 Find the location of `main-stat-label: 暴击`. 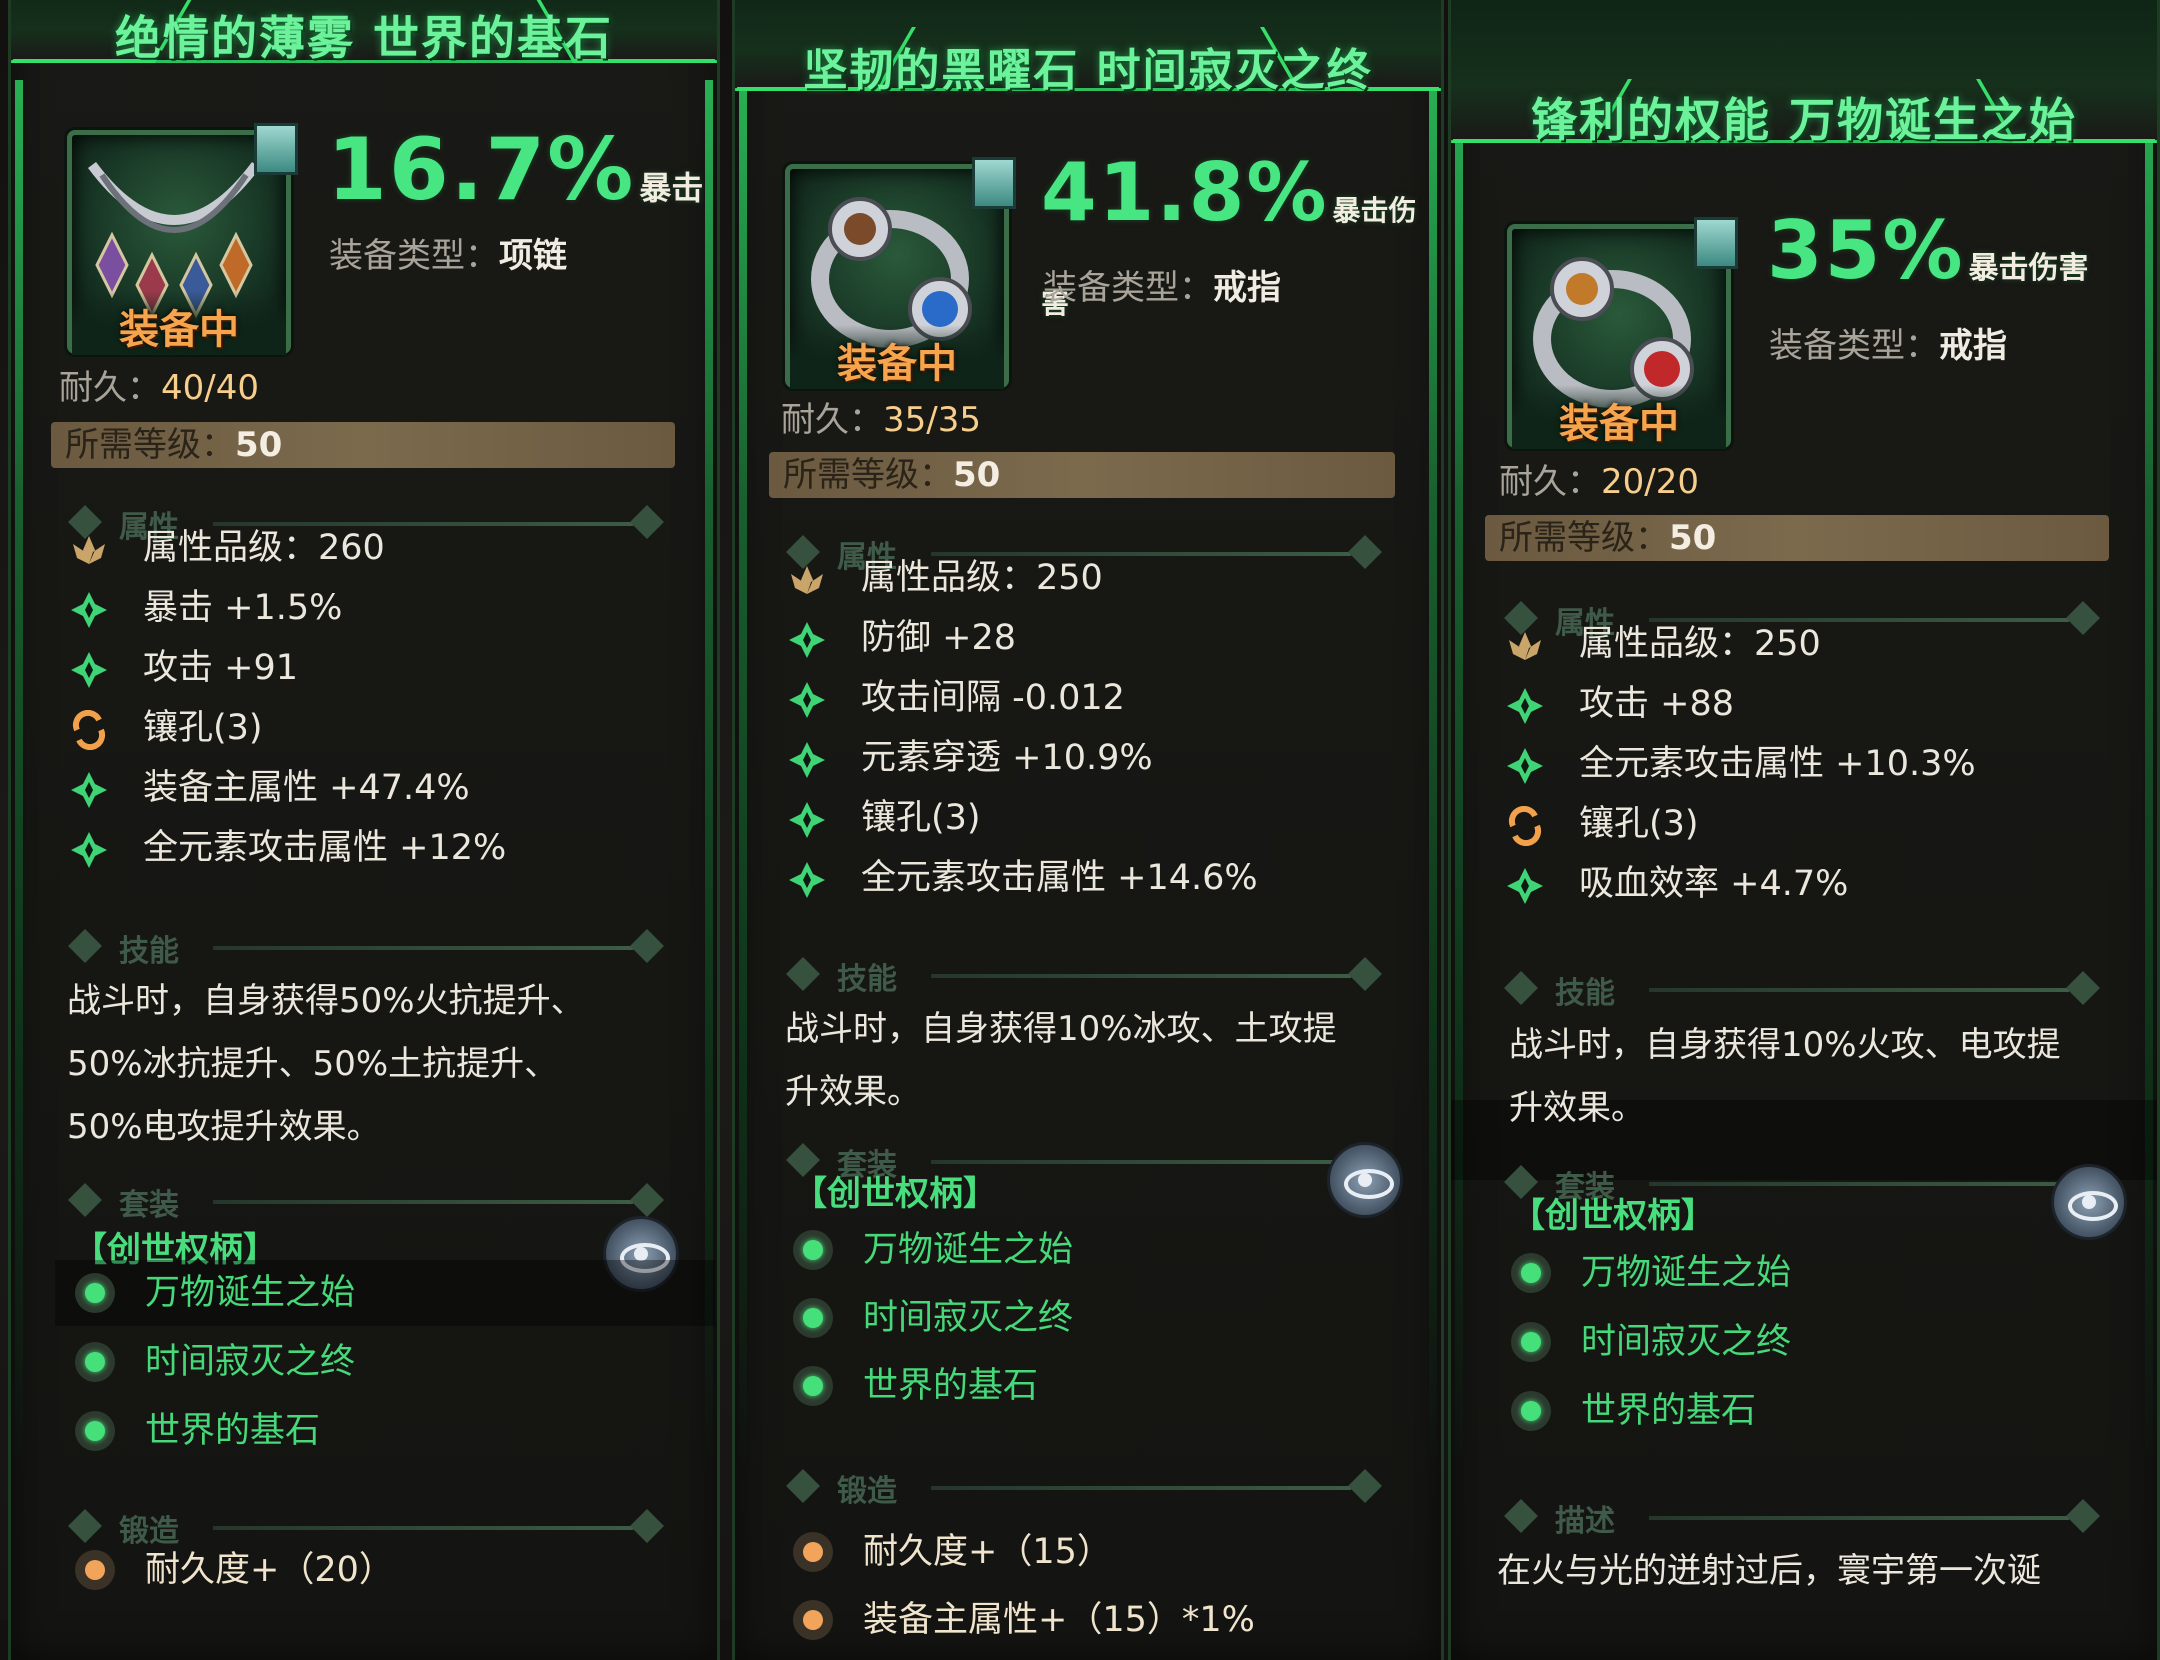

main-stat-label: 暴击 is located at coordinates (671, 188).